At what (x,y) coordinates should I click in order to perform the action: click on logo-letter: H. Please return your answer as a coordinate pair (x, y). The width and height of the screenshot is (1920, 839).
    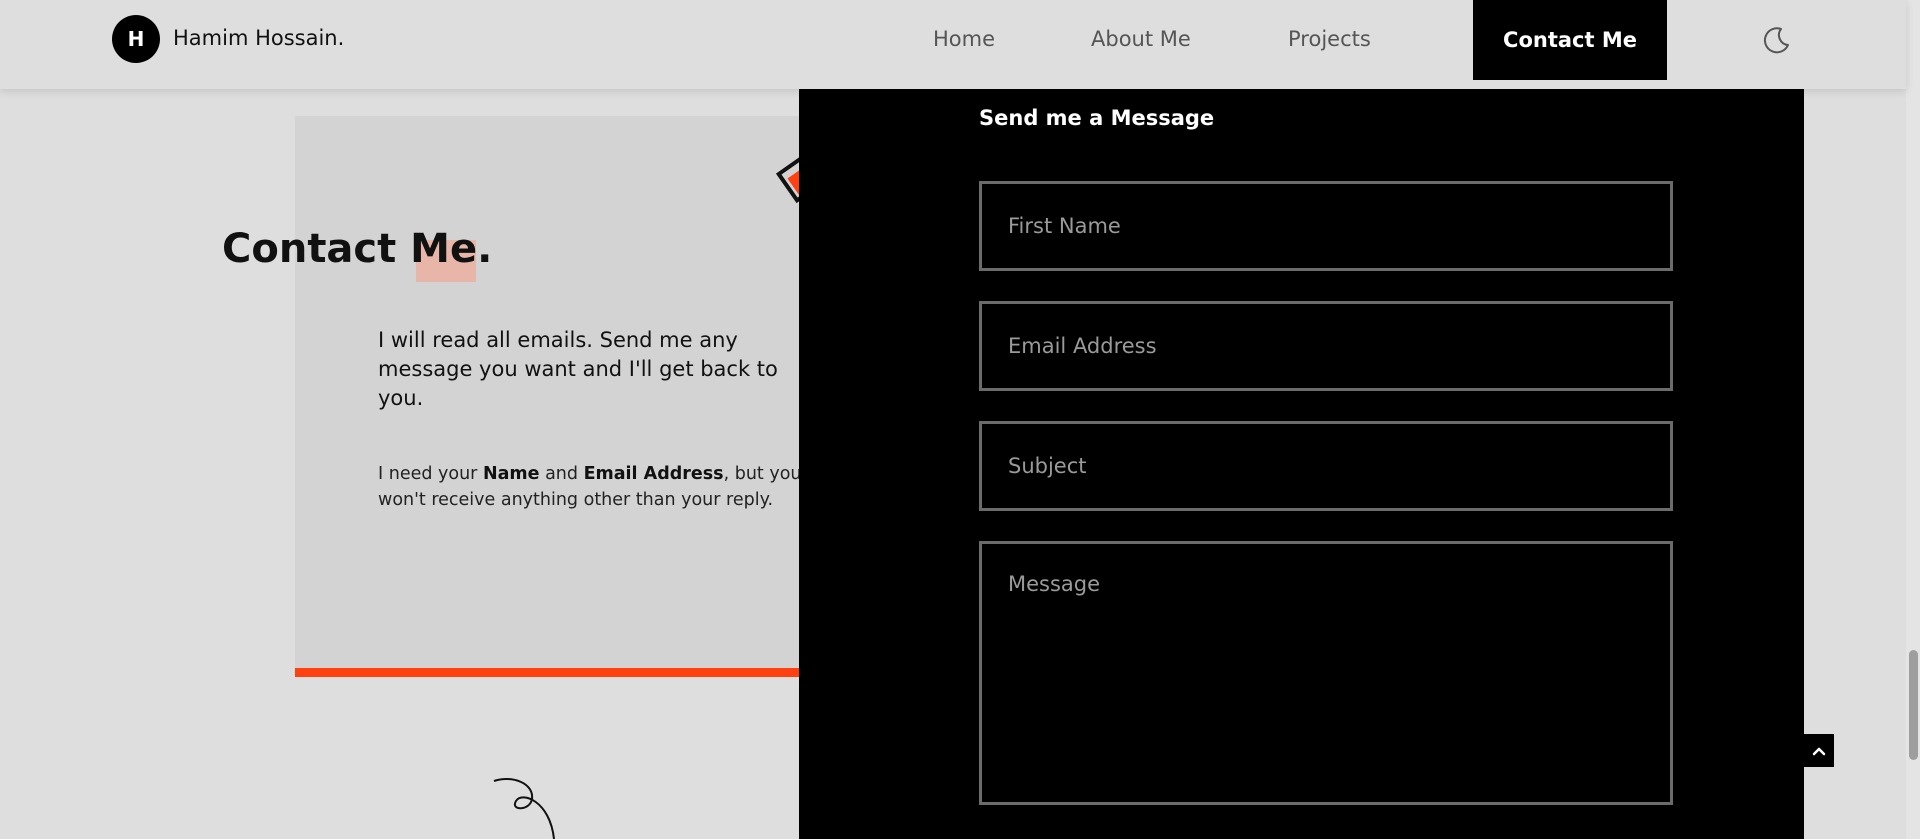
    Looking at the image, I should click on (136, 39).